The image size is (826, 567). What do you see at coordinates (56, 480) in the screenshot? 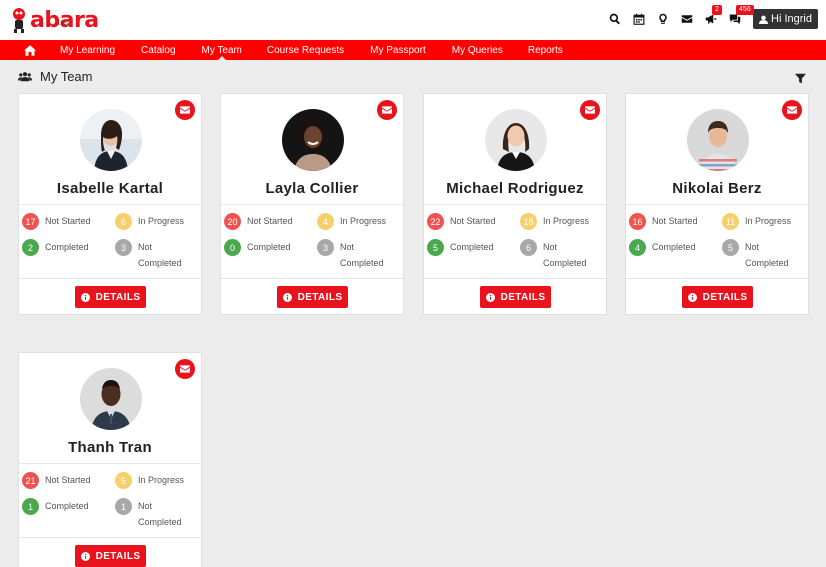
I see `not-started-stat: 21 Not Started` at bounding box center [56, 480].